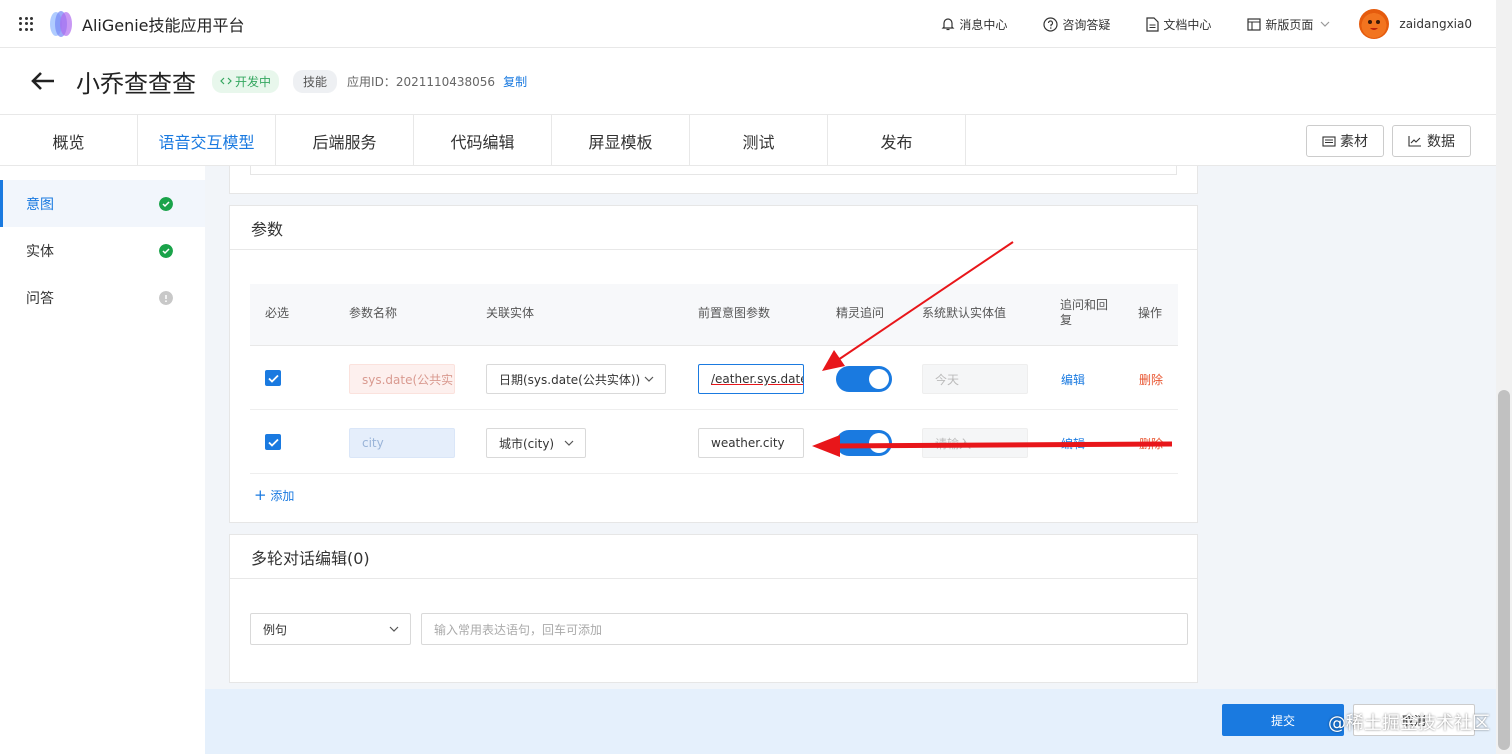  What do you see at coordinates (26, 23) in the screenshot?
I see `app-grid-icon` at bounding box center [26, 23].